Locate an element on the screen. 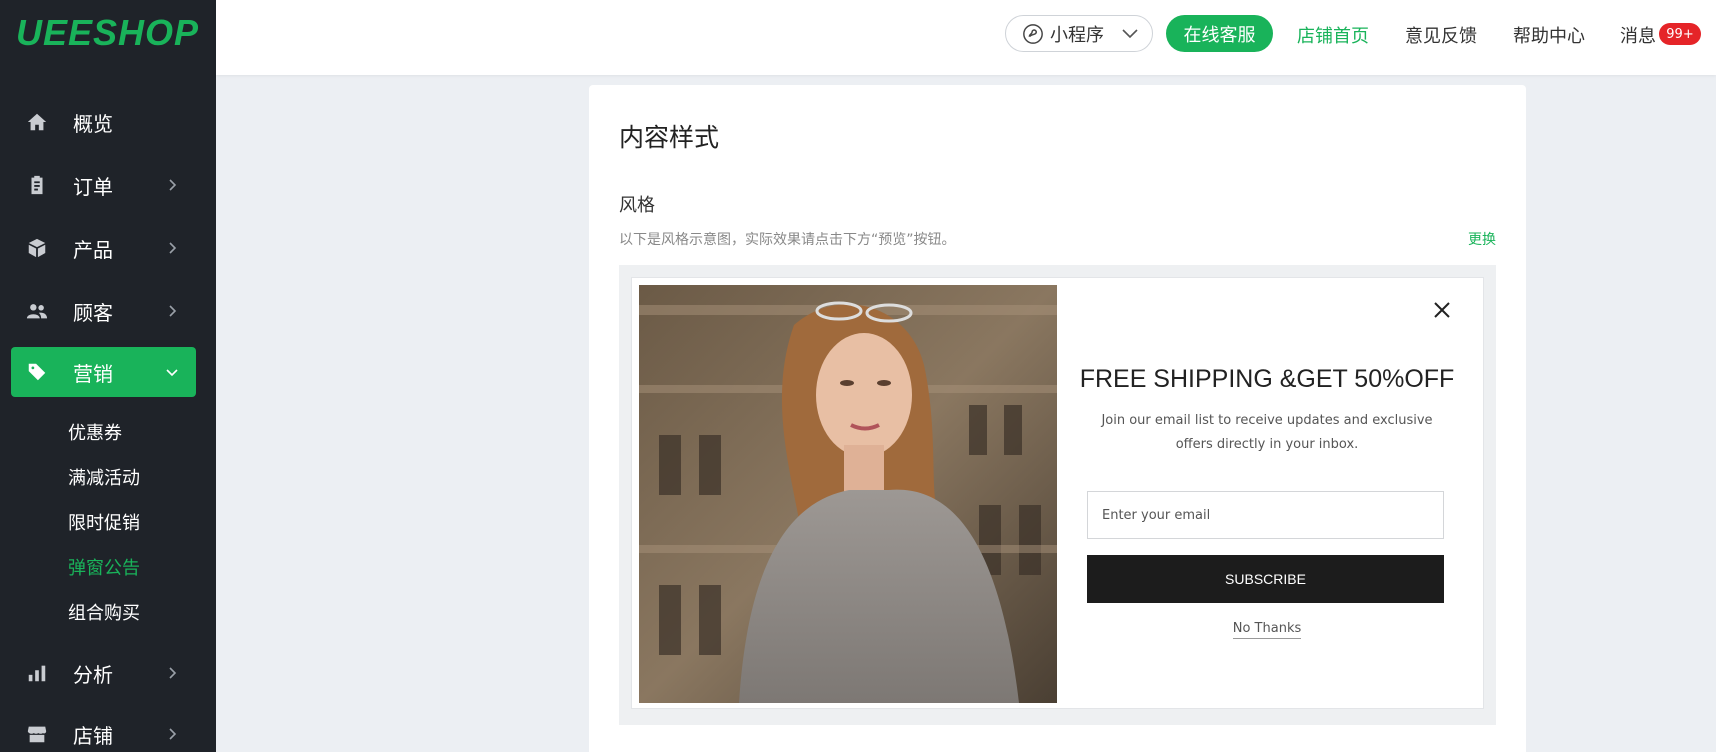  help-center-link: 帮助中心 is located at coordinates (1549, 35).